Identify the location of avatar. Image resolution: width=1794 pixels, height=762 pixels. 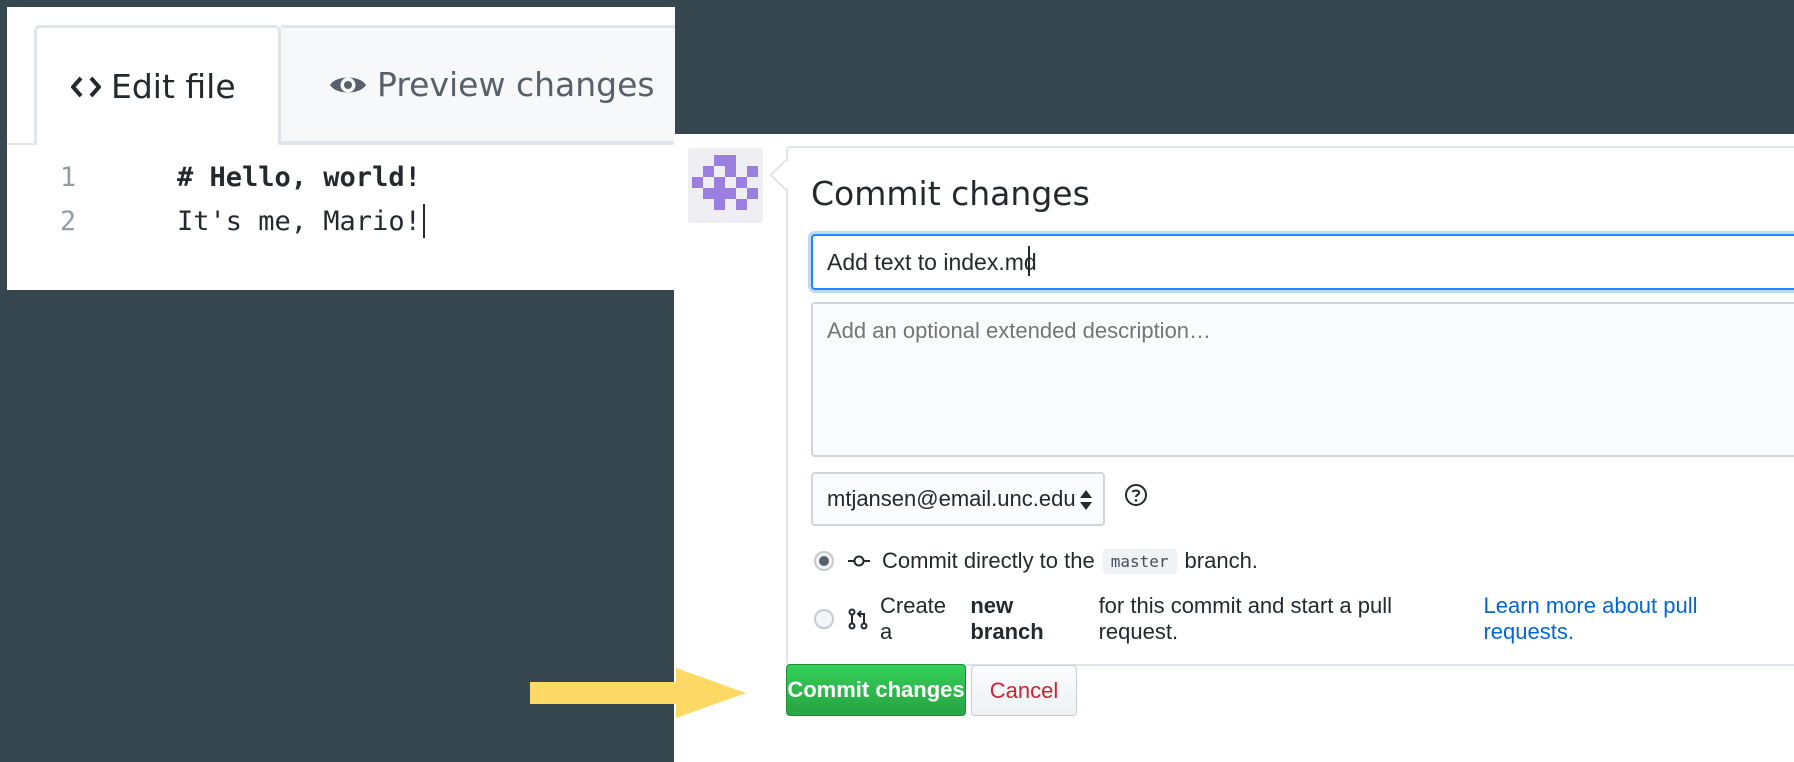
(725, 185).